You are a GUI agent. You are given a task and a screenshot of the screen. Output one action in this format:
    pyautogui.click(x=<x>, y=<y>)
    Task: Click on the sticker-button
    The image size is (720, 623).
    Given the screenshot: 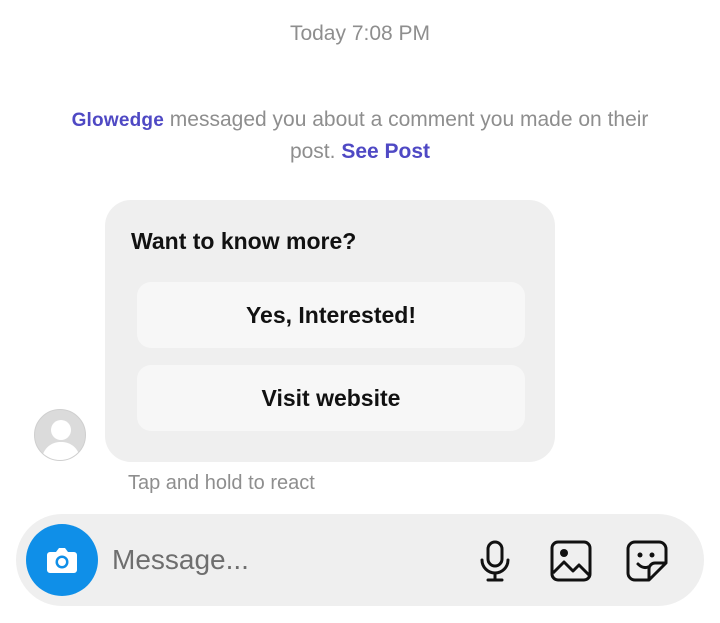 What is the action you would take?
    pyautogui.click(x=647, y=561)
    